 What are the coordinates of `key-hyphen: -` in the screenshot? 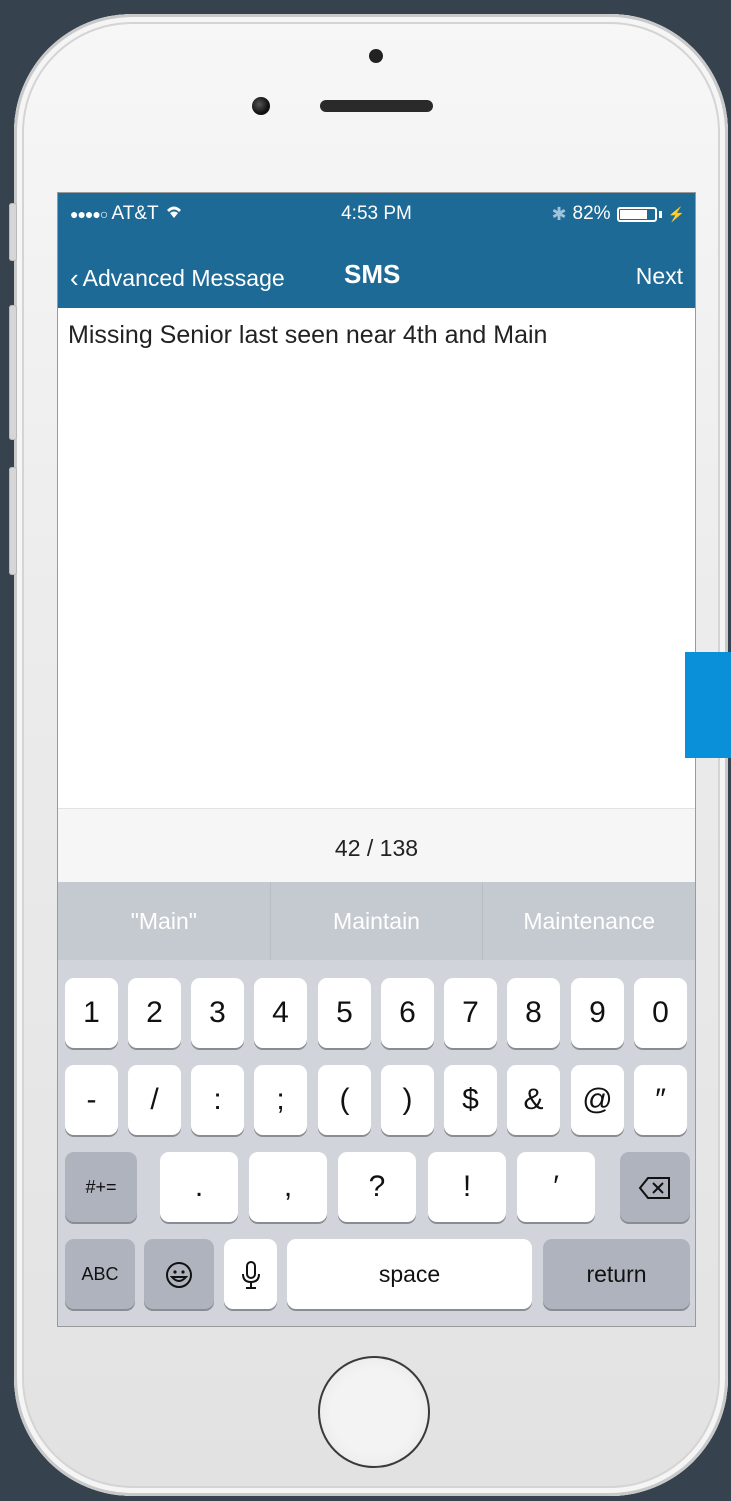 It's located at (91, 1100).